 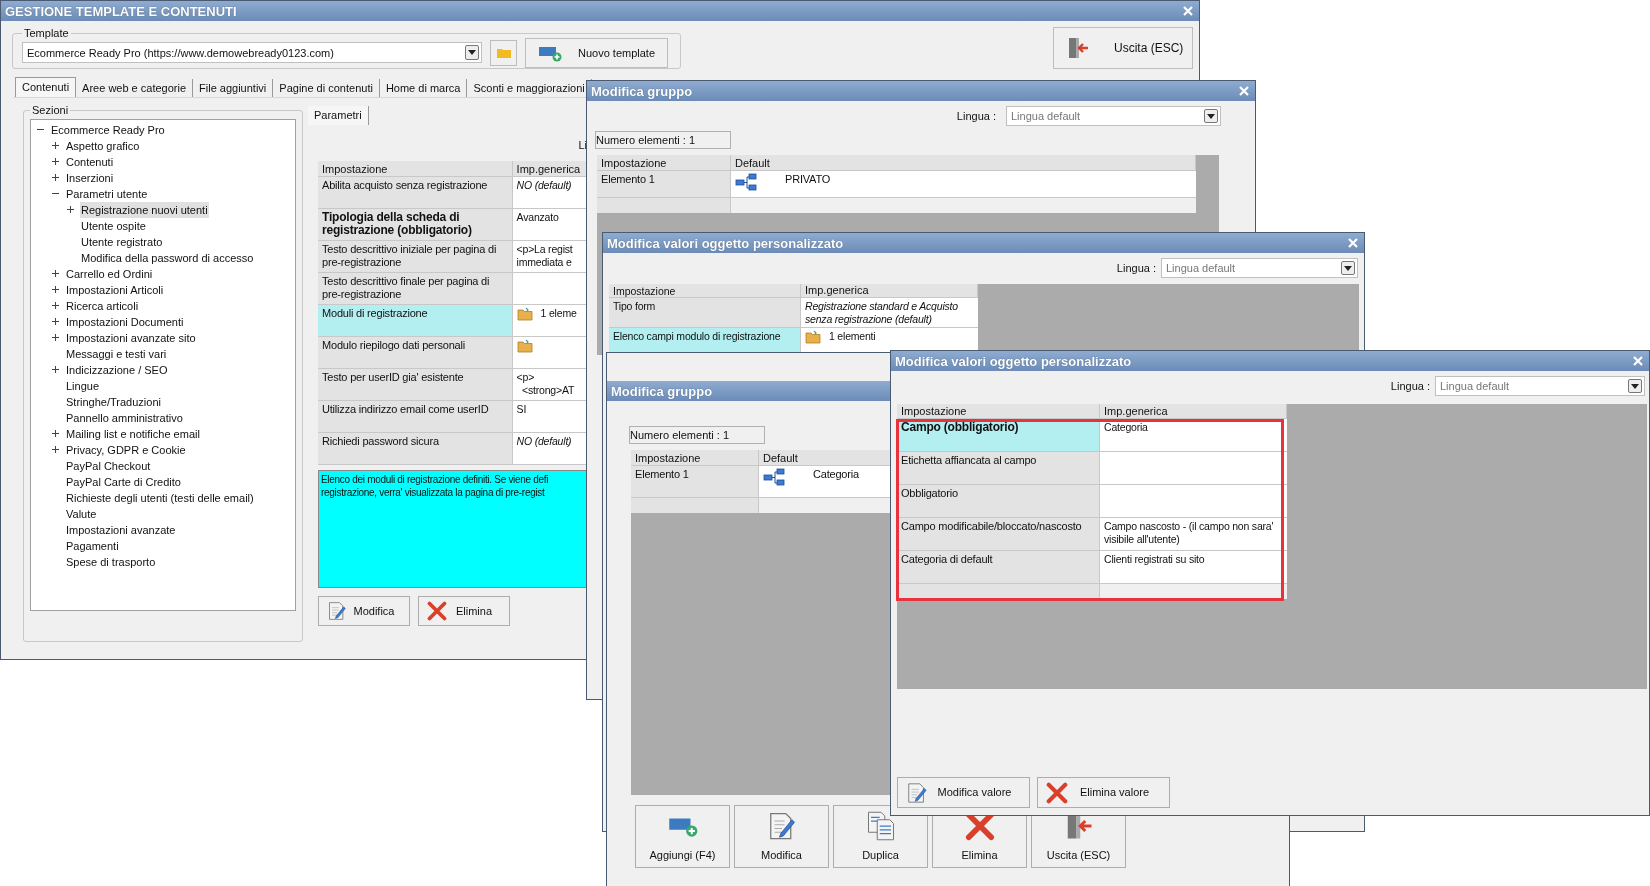 What do you see at coordinates (697, 435) in the screenshot?
I see `element-count: Numero elementi : 1` at bounding box center [697, 435].